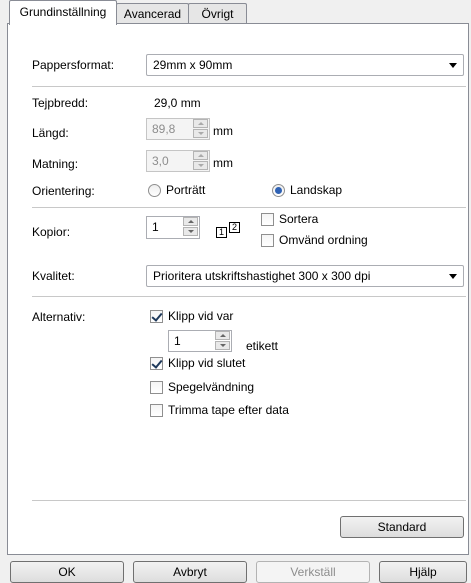 The height and width of the screenshot is (583, 471). Describe the element at coordinates (55, 164) in the screenshot. I see `feed-label: Matning:` at that location.